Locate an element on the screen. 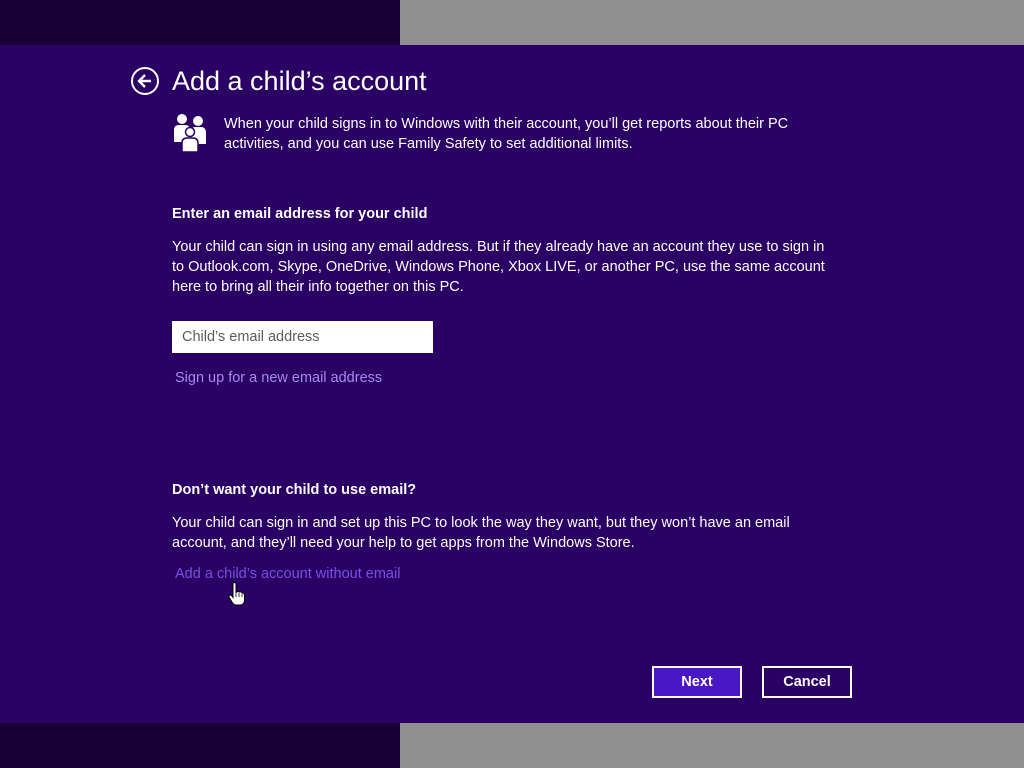 Image resolution: width=1024 pixels, height=768 pixels. background-strip-top-right is located at coordinates (712, 22).